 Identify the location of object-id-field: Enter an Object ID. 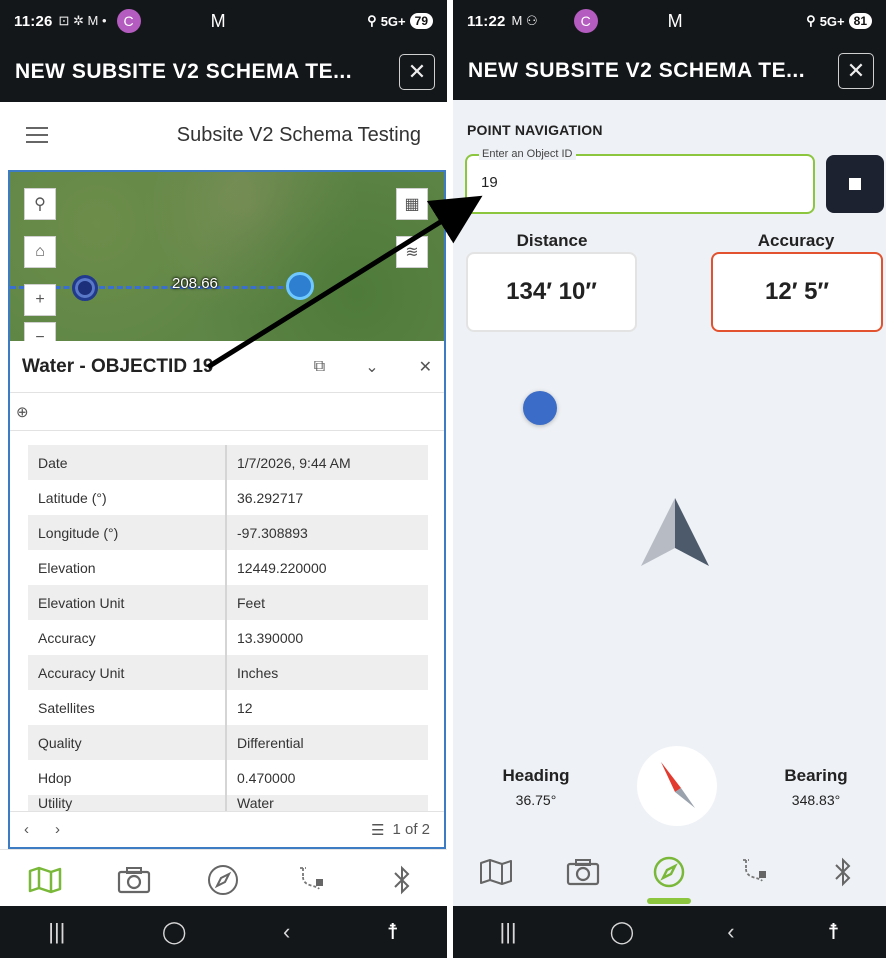
(640, 181).